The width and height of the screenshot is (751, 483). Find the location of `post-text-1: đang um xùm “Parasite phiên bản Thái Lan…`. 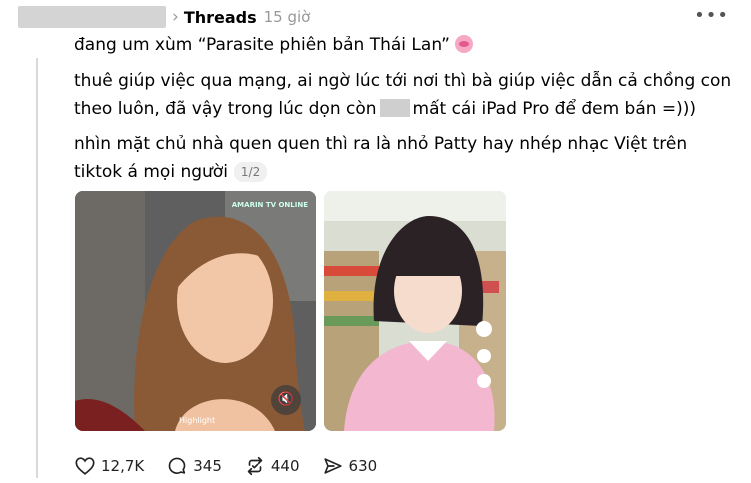

post-text-1: đang um xùm “Parasite phiên bản Thái Lan… is located at coordinates (262, 45).